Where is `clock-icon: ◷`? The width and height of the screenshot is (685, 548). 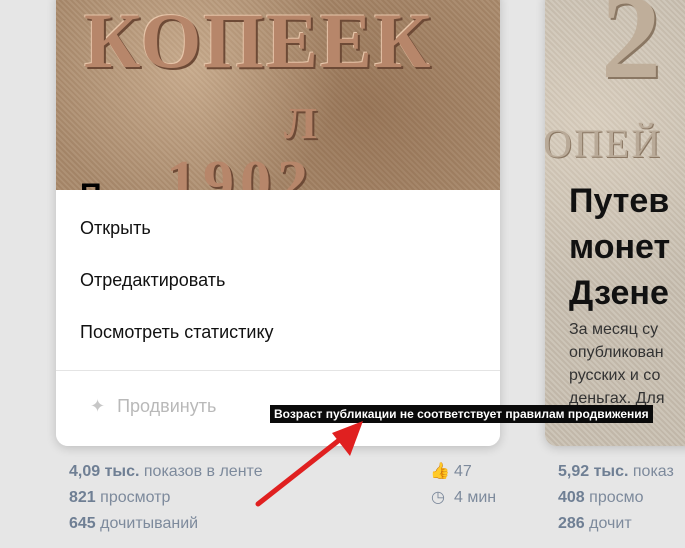 clock-icon: ◷ is located at coordinates (438, 497).